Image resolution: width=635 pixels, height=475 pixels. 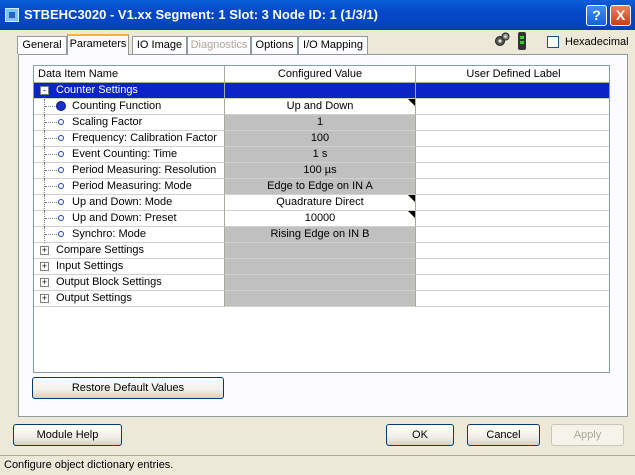 I want to click on tab-io-mapping: I/O Mapping, so click(x=333, y=45).